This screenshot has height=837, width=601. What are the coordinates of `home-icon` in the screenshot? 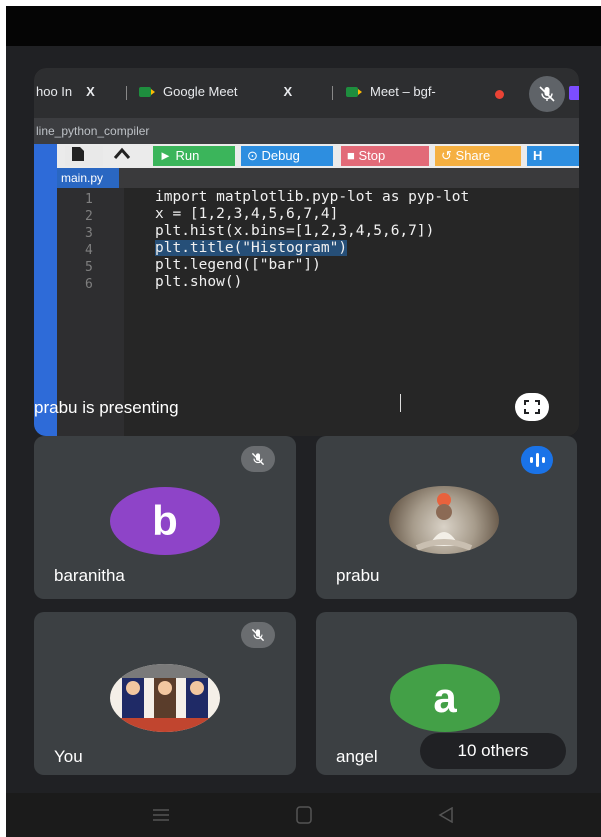 It's located at (304, 815).